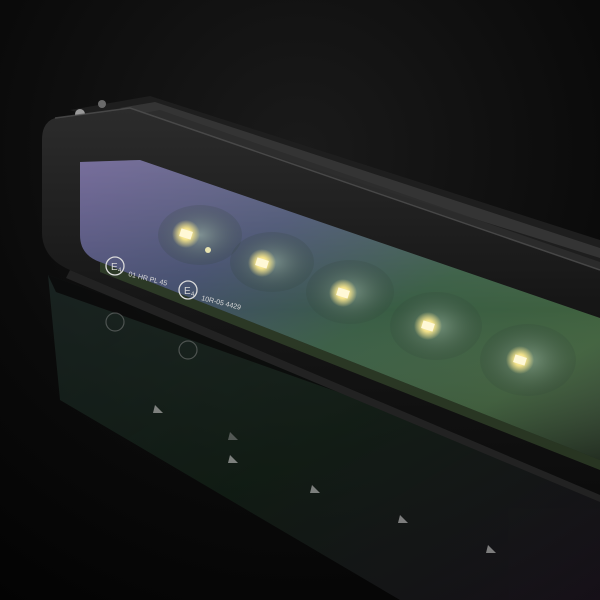 This screenshot has height=600, width=600. I want to click on mark-1-symbol: E, so click(114, 267).